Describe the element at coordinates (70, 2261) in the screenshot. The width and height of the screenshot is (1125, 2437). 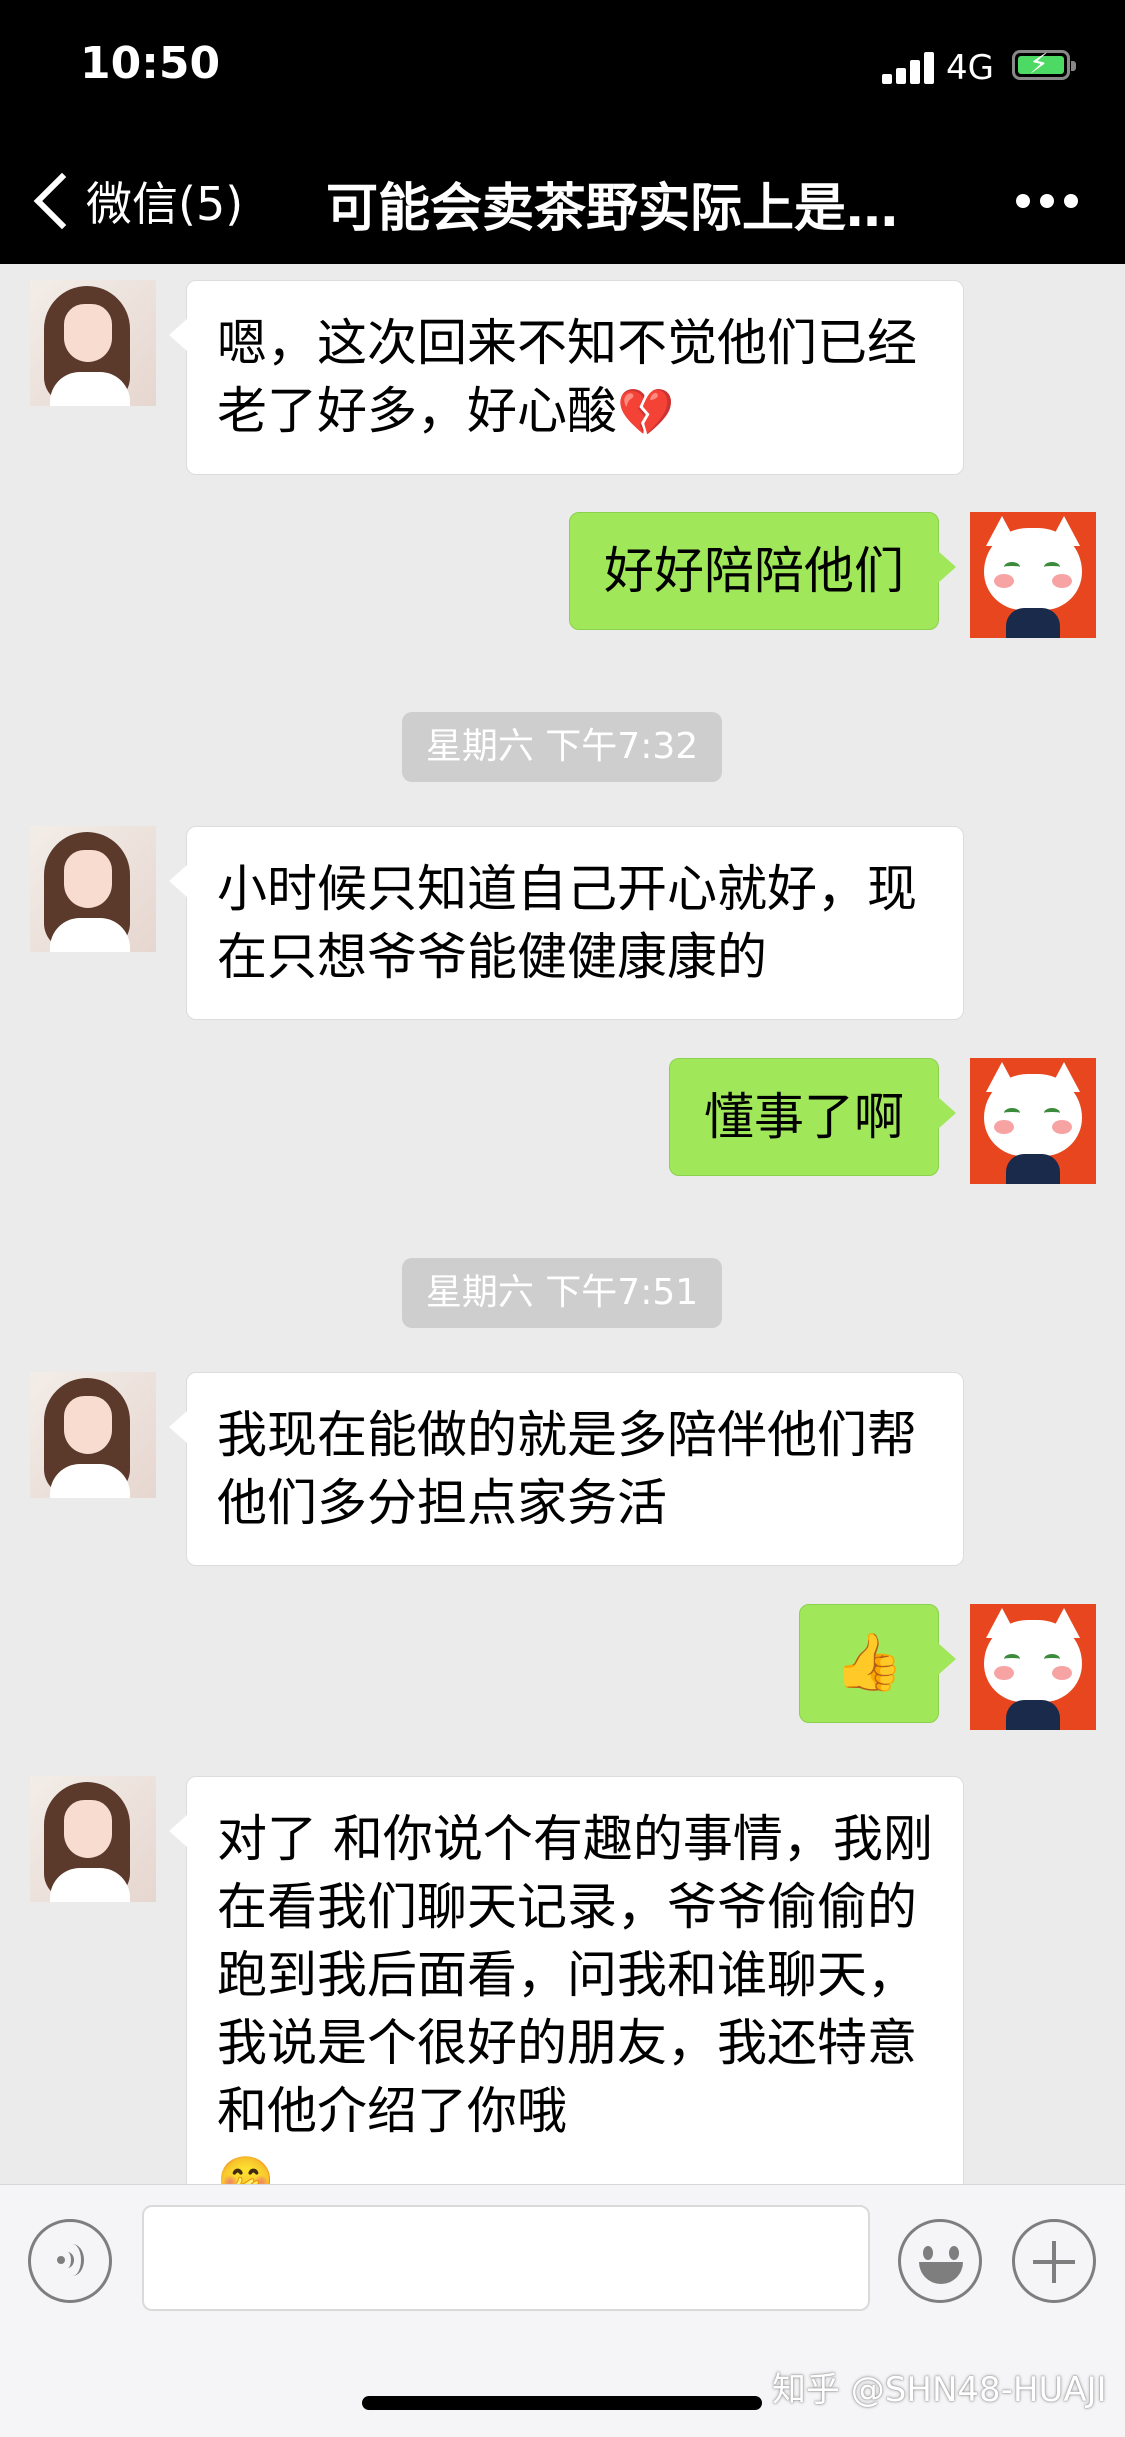
I see `voice-icon` at that location.